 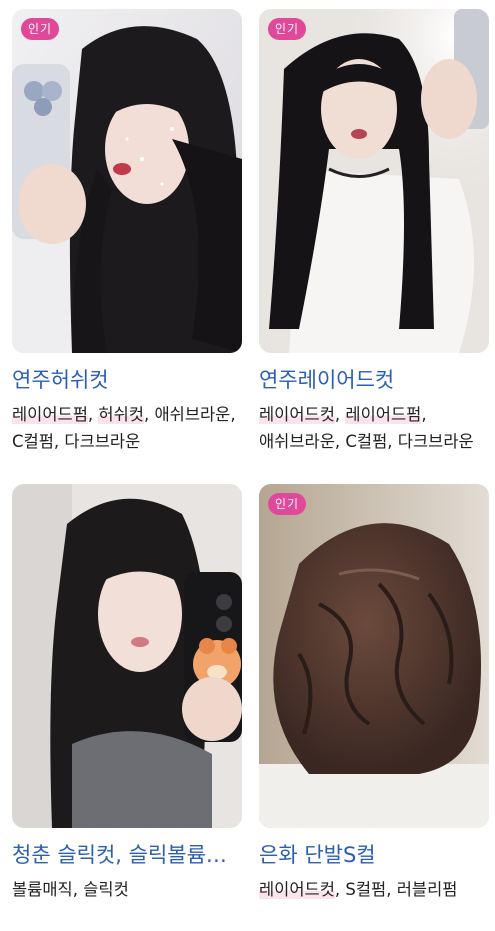 What do you see at coordinates (366, 889) in the screenshot?
I see `hairstyle-tag: S컬펌` at bounding box center [366, 889].